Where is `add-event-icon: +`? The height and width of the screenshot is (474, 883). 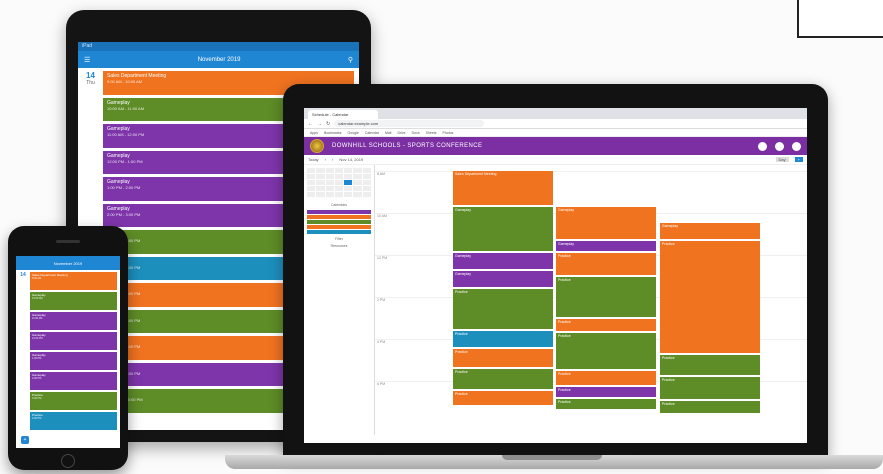 add-event-icon: + is located at coordinates (25, 440).